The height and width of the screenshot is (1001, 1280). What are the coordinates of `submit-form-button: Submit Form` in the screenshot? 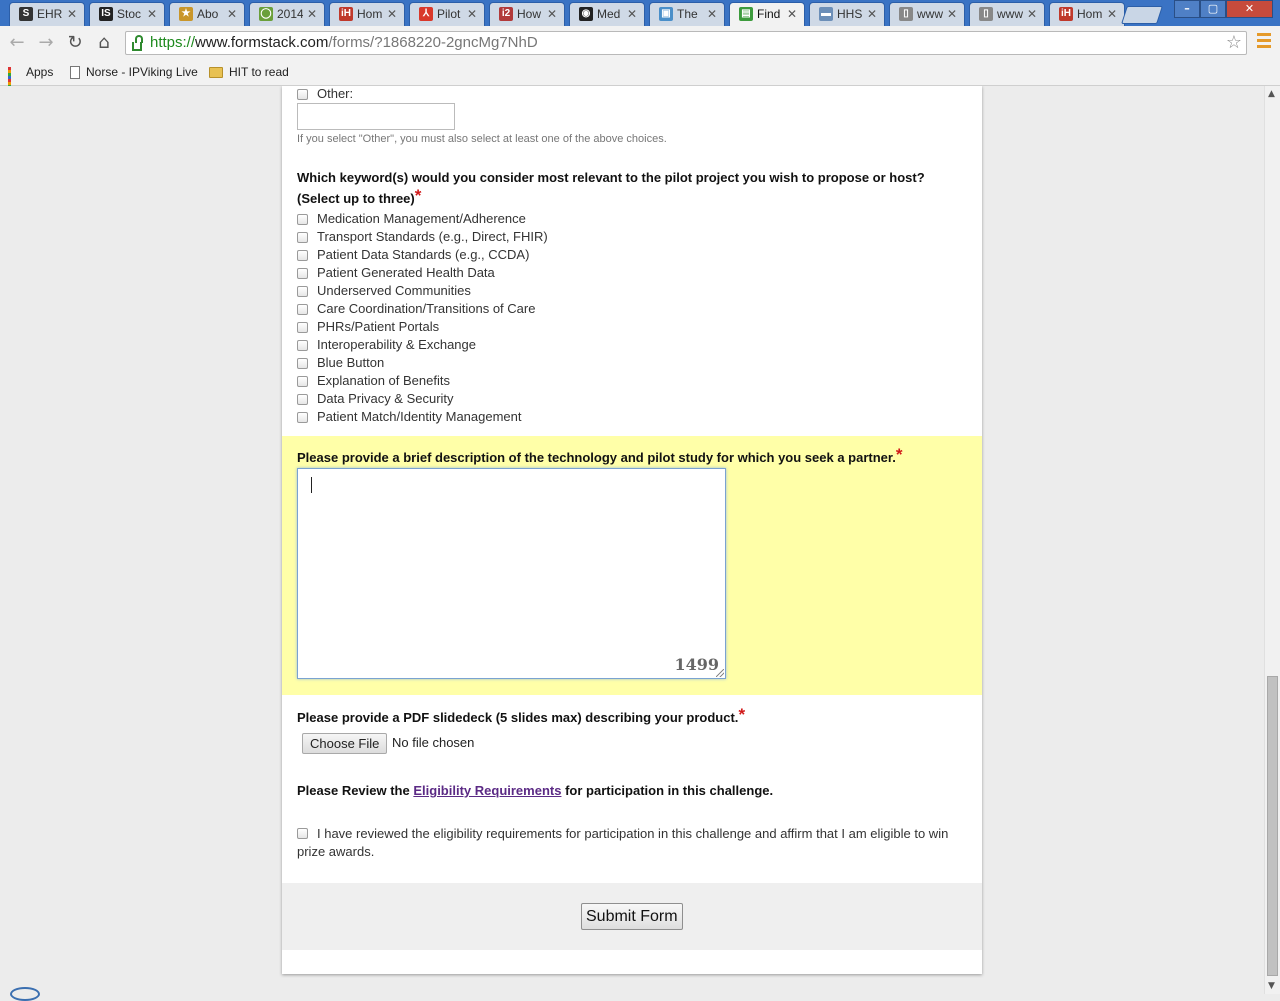 It's located at (632, 916).